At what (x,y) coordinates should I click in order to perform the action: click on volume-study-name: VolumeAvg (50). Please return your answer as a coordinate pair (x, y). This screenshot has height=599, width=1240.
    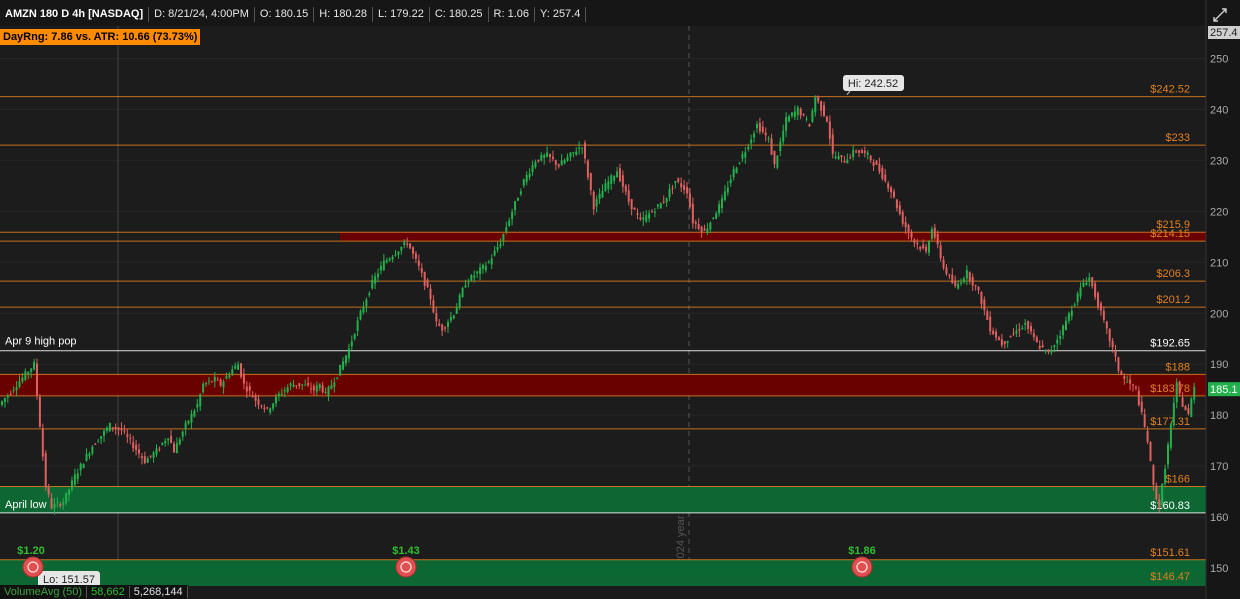
    Looking at the image, I should click on (44, 592).